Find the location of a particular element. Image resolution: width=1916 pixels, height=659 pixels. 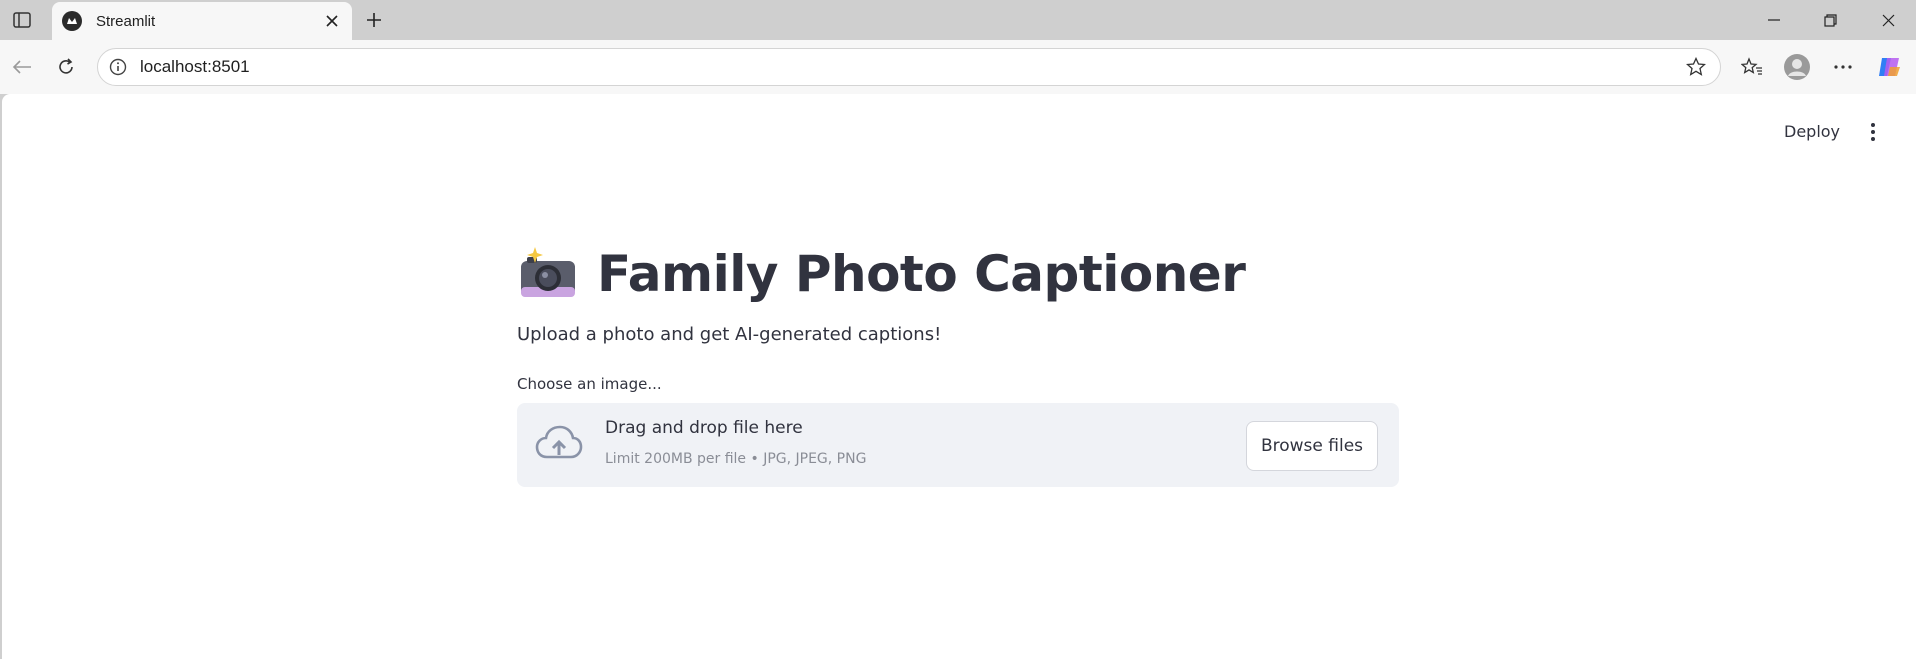

address-bar: localhost:8501 is located at coordinates (909, 67).